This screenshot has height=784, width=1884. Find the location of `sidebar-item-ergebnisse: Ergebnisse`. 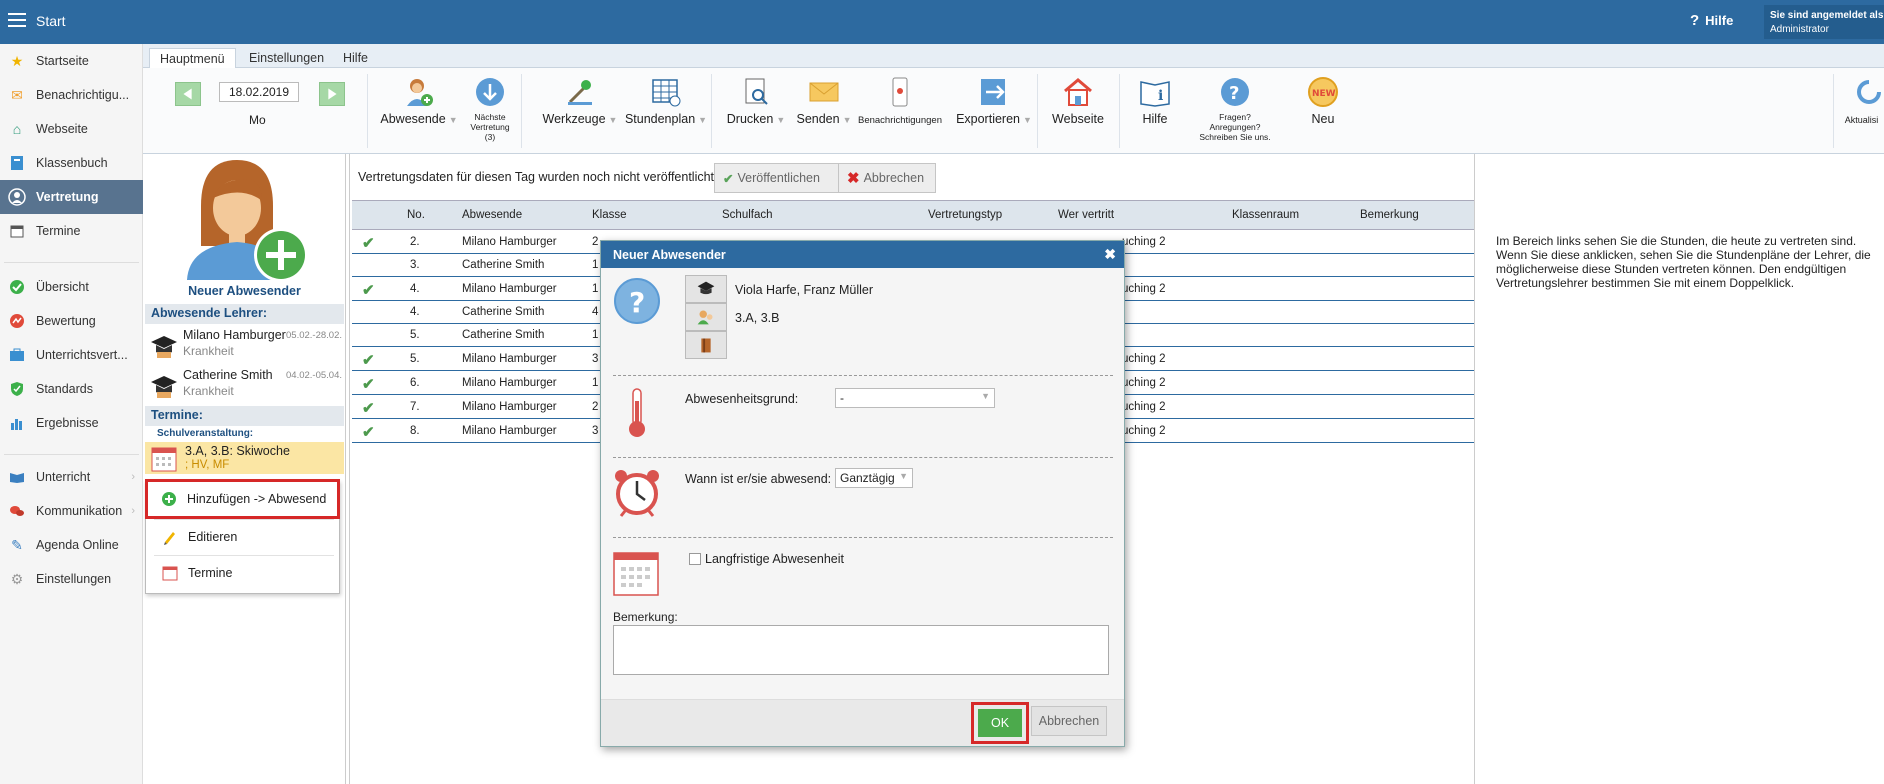

sidebar-item-ergebnisse: Ergebnisse is located at coordinates (71, 423).